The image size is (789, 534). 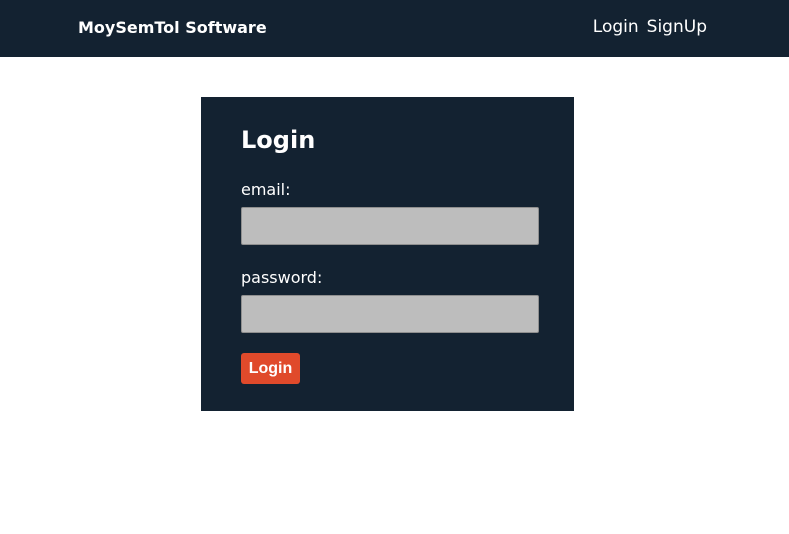 I want to click on login-submit-button: Login, so click(x=270, y=368).